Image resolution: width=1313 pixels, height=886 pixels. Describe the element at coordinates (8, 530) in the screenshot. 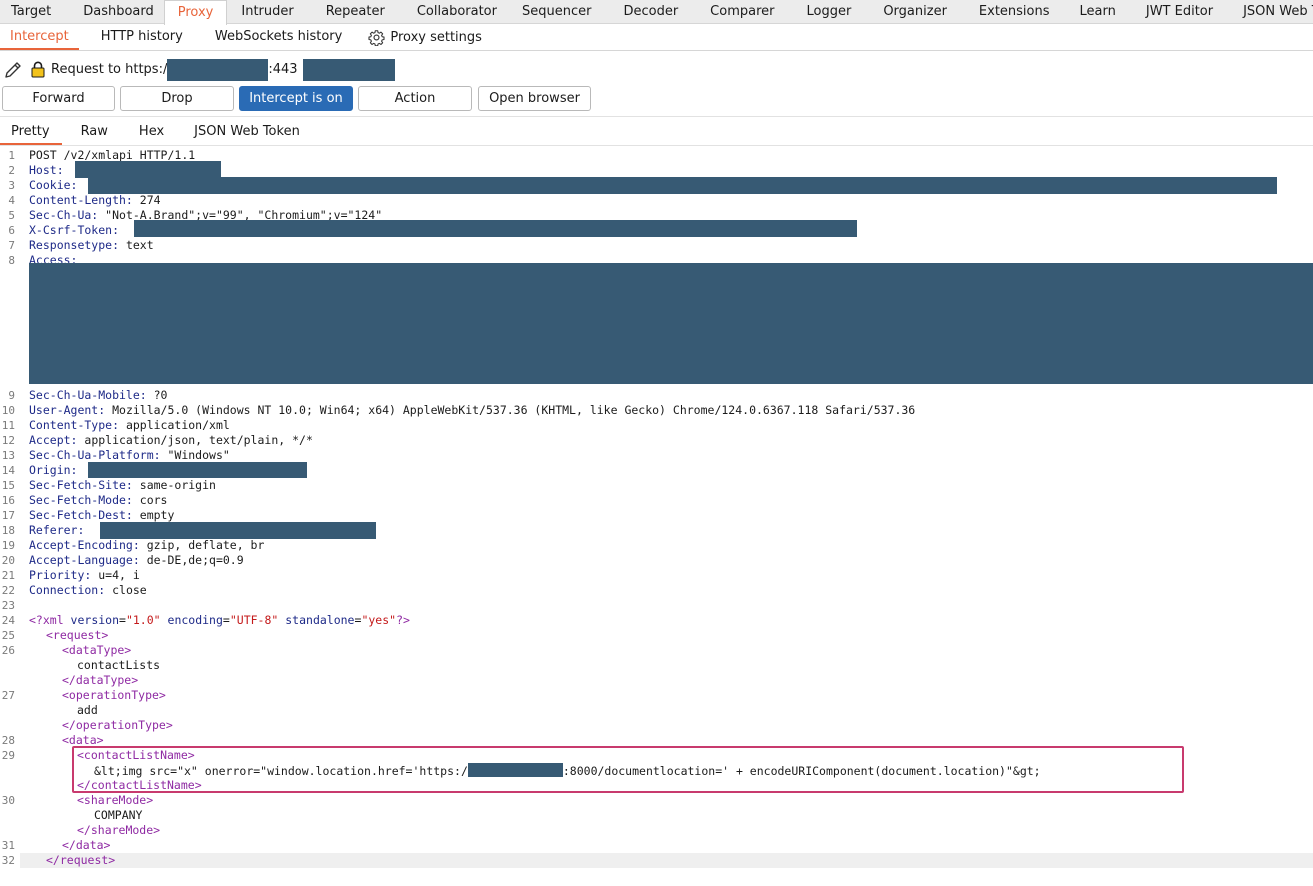

I see `line-number: 18` at that location.